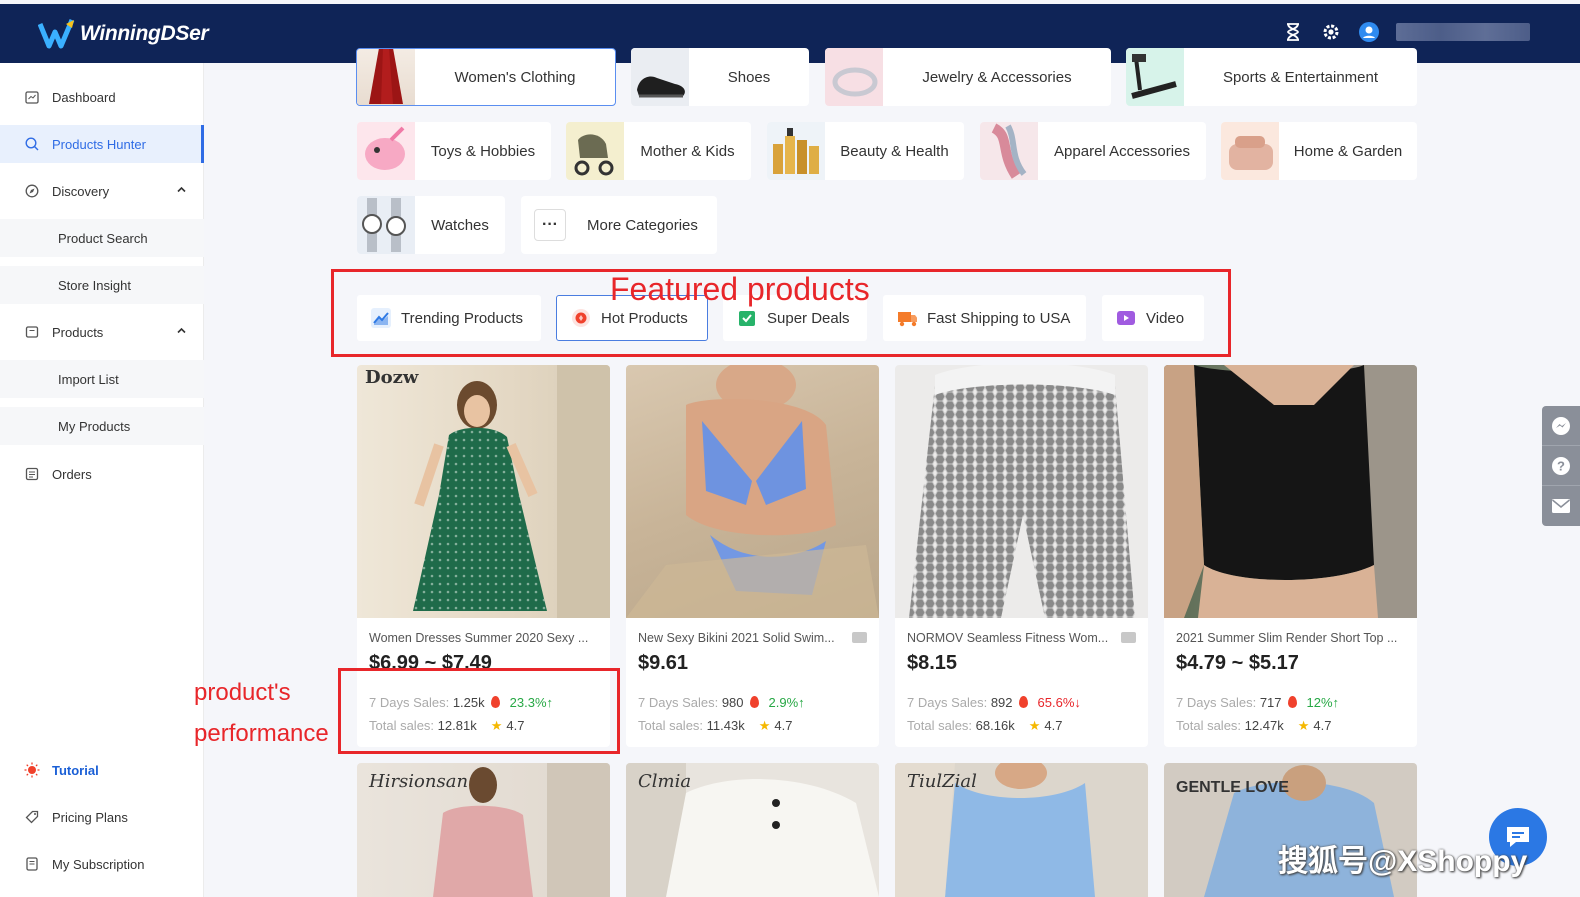 This screenshot has height=897, width=1580. I want to click on category-jewelry-accessories: Jewelry & Accessories, so click(968, 77).